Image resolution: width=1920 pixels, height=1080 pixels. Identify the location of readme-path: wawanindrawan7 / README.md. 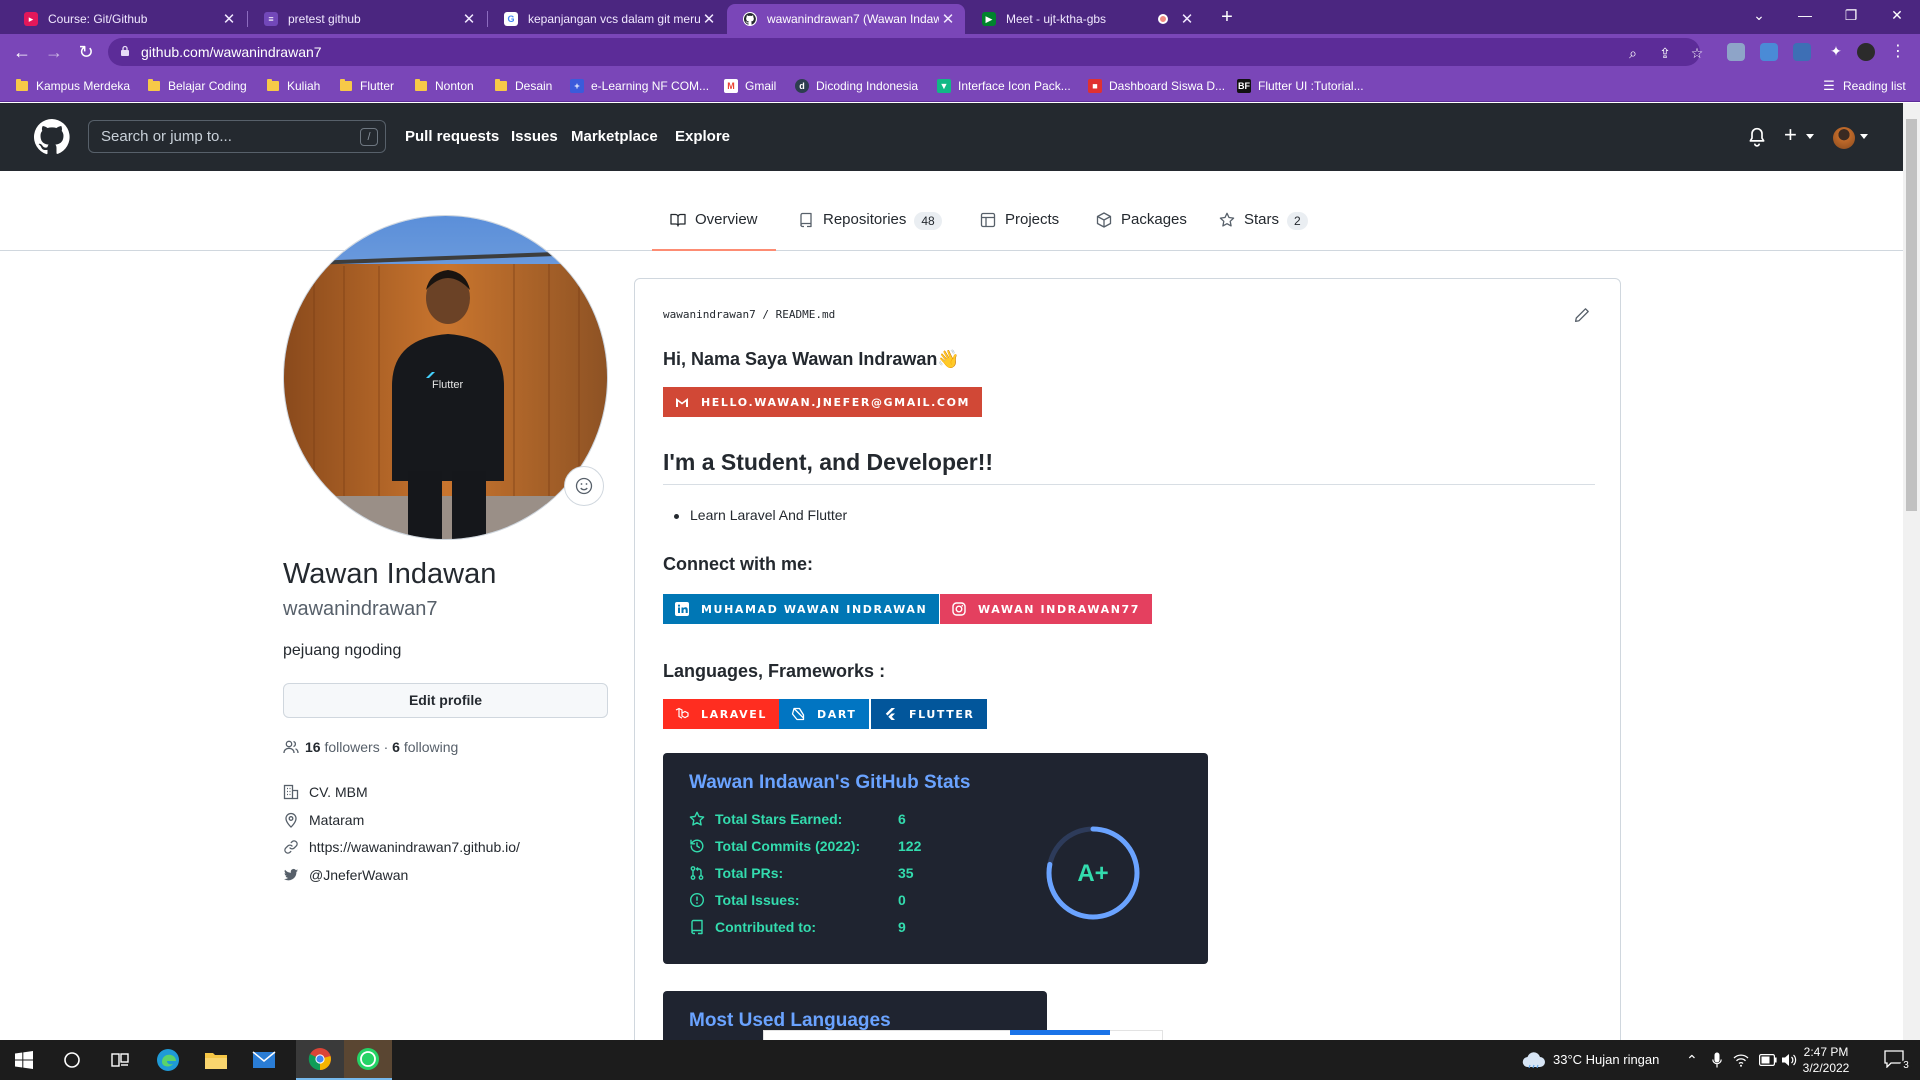
(749, 314).